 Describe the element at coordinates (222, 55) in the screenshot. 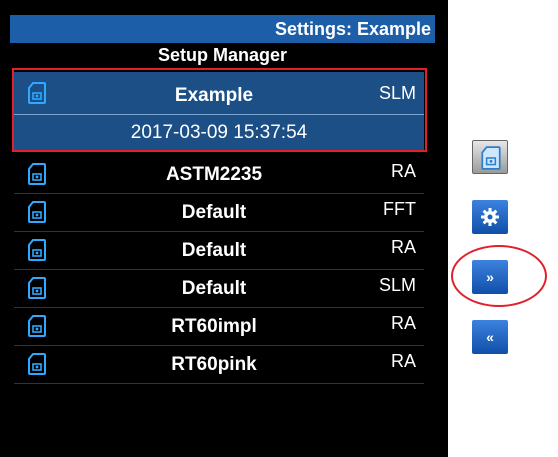

I see `page-title: Setup Manager` at that location.